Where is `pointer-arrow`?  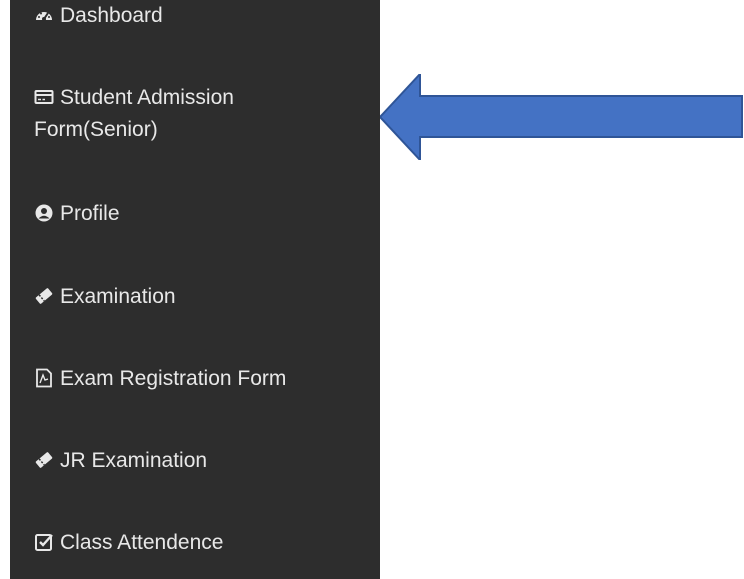
pointer-arrow is located at coordinates (561, 117).